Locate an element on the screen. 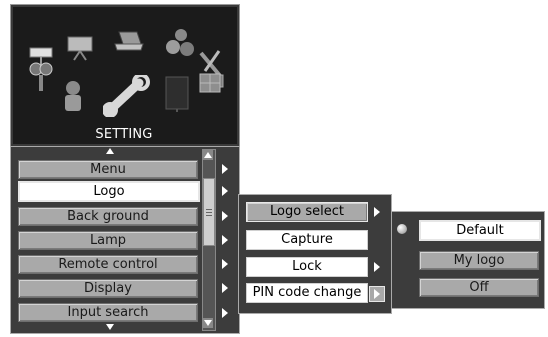 Image resolution: width=548 pixels, height=337 pixels. laptop-icon is located at coordinates (129, 41).